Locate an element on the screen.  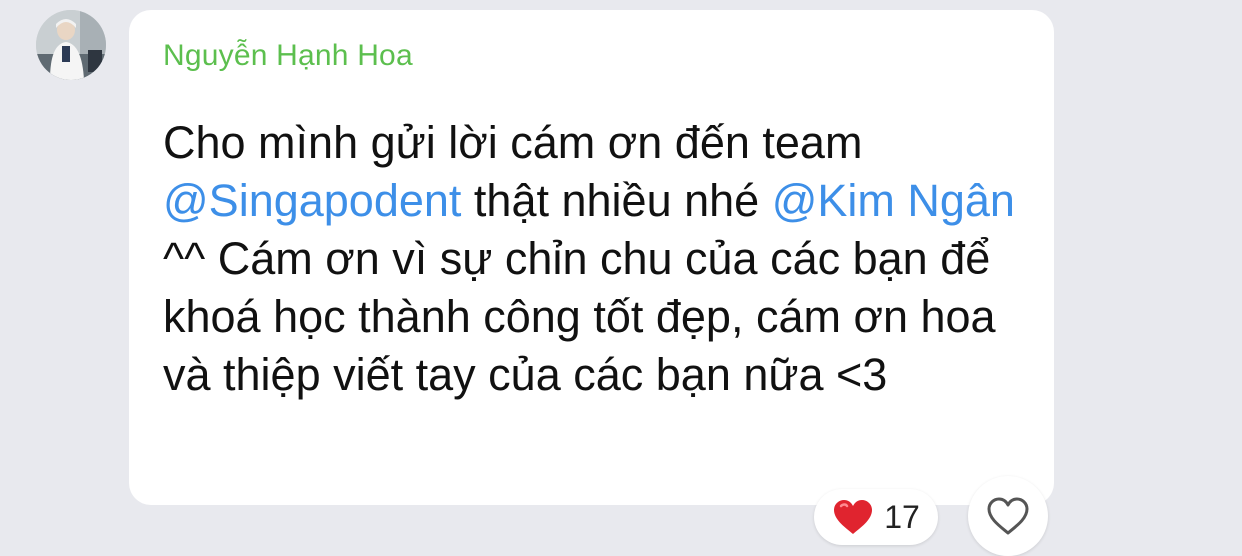
like-button is located at coordinates (1008, 516).